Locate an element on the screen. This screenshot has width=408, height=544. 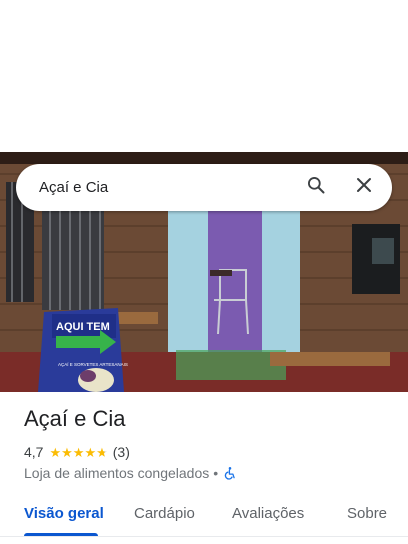
tab-about: Sobre is located at coordinates (367, 513).